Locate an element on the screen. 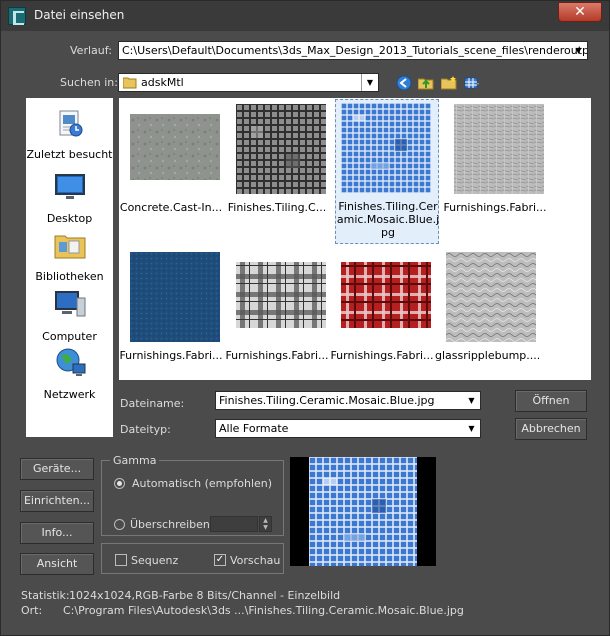 This screenshot has height=636, width=610. gamma-title: Gamma is located at coordinates (135, 460).